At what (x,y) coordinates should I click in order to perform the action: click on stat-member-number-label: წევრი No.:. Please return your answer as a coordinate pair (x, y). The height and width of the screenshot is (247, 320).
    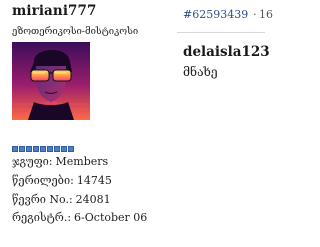
    Looking at the image, I should click on (42, 199).